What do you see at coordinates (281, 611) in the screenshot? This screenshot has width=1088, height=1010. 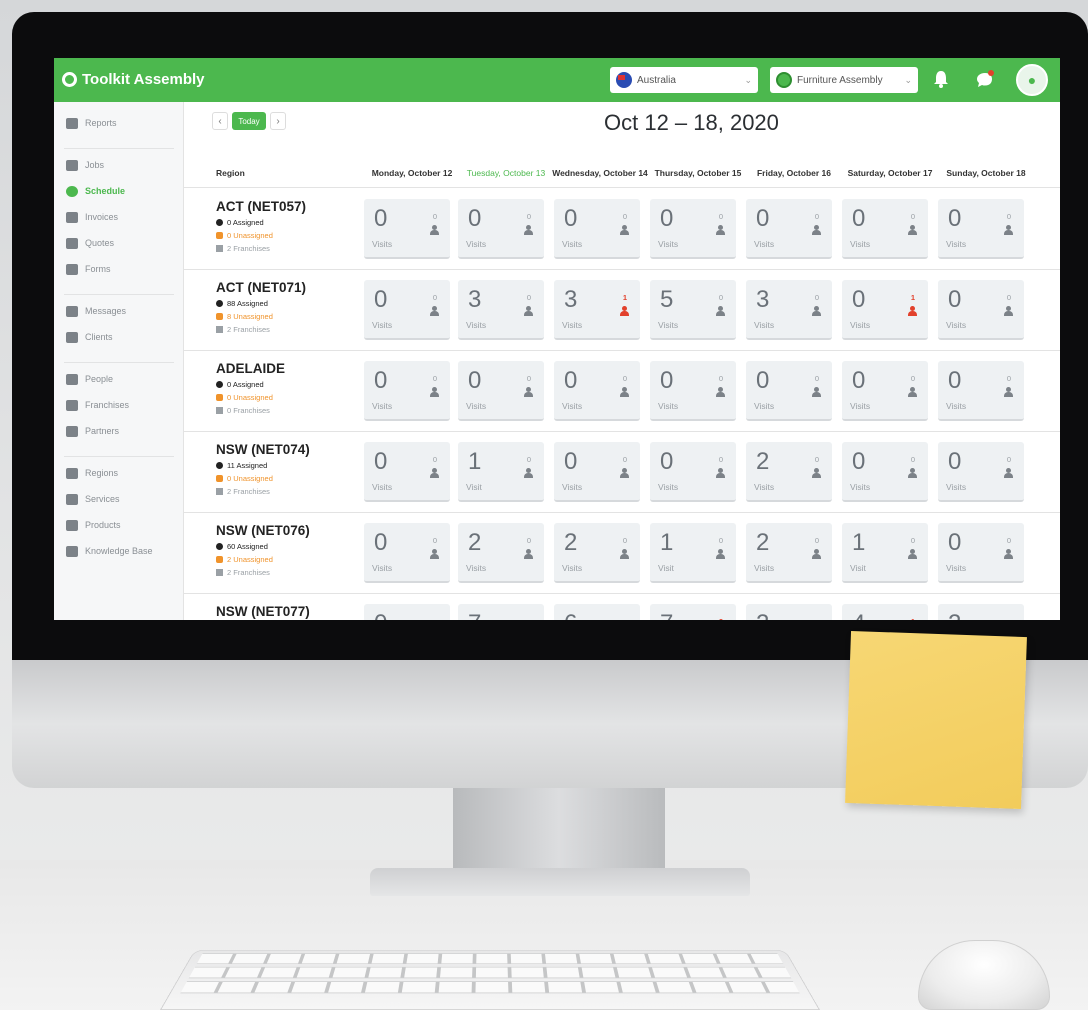 I see `region-name: NSW (NET077)` at bounding box center [281, 611].